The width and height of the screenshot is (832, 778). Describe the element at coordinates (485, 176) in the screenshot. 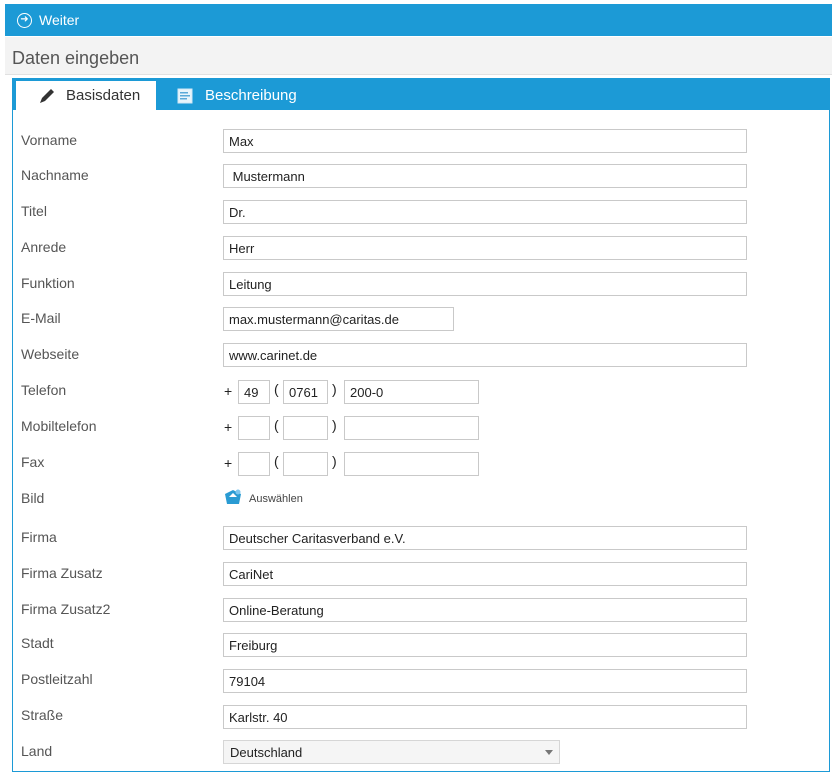

I see `nachname-input` at that location.